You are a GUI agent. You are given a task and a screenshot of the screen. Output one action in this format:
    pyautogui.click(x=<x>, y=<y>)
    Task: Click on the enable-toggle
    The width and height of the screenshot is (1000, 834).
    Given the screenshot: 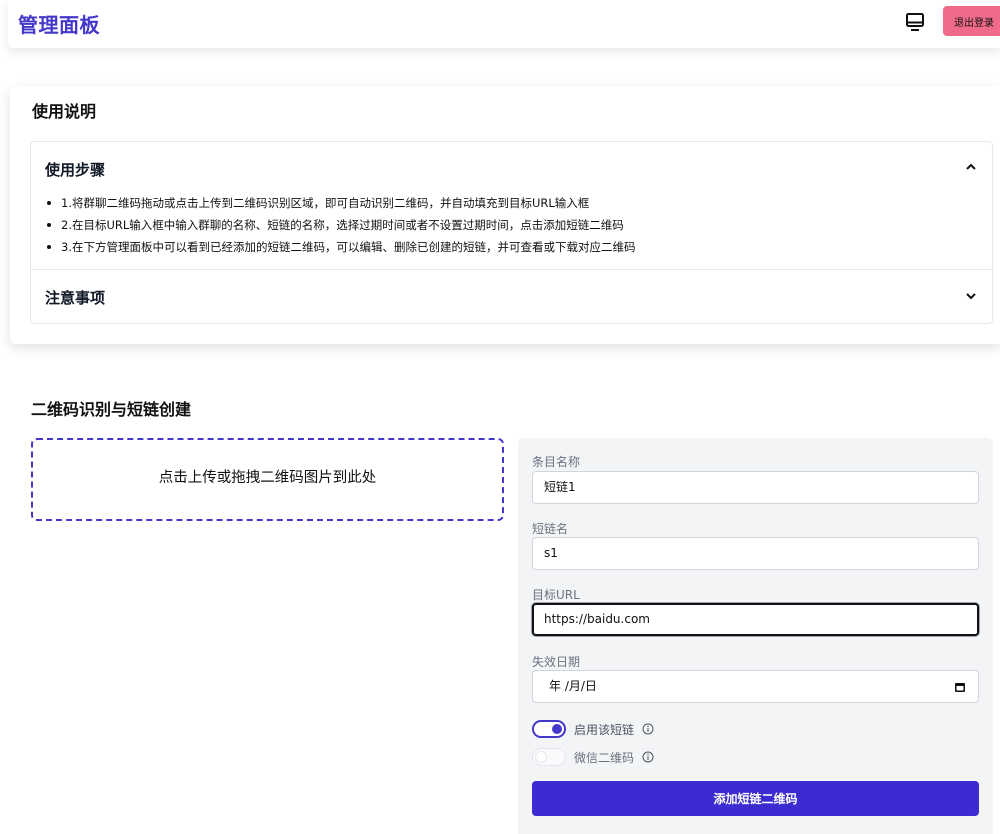 What is the action you would take?
    pyautogui.click(x=549, y=729)
    